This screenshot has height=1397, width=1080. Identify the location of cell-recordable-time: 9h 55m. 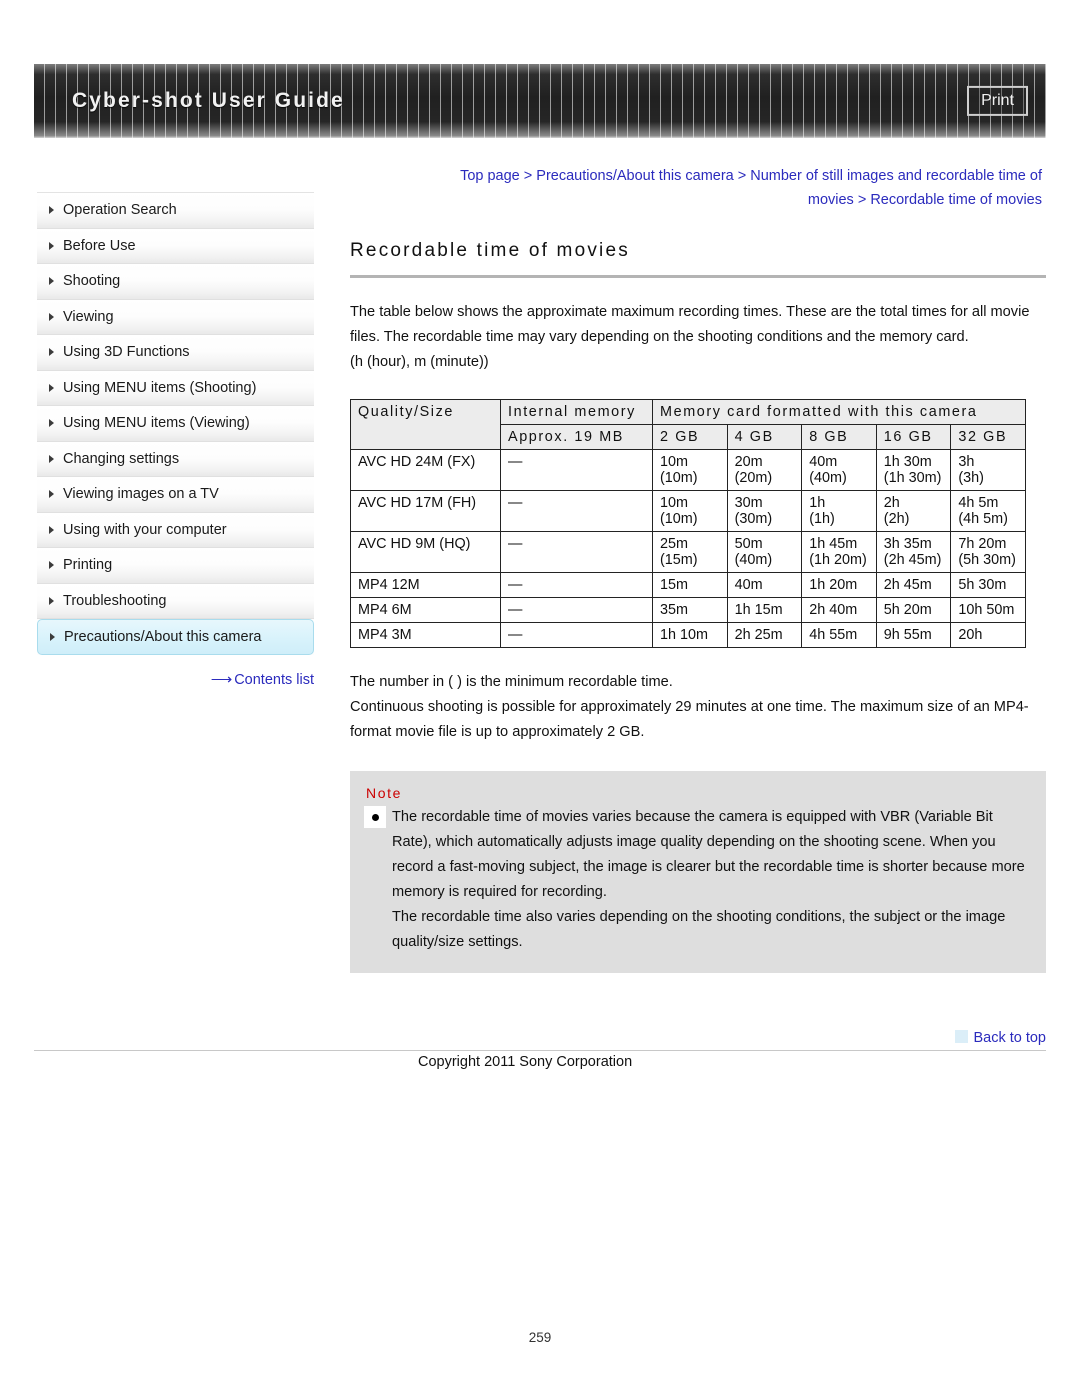
(913, 635).